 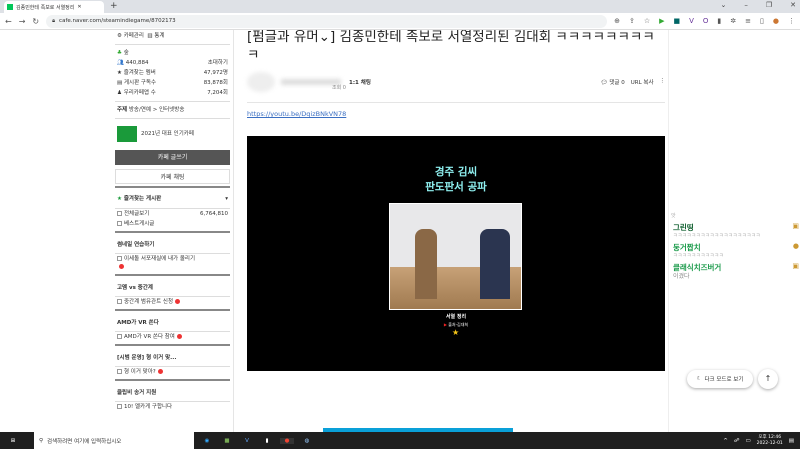 I want to click on favorite-boards-header: ★ 즐겨찾는 게시판, so click(x=139, y=199).